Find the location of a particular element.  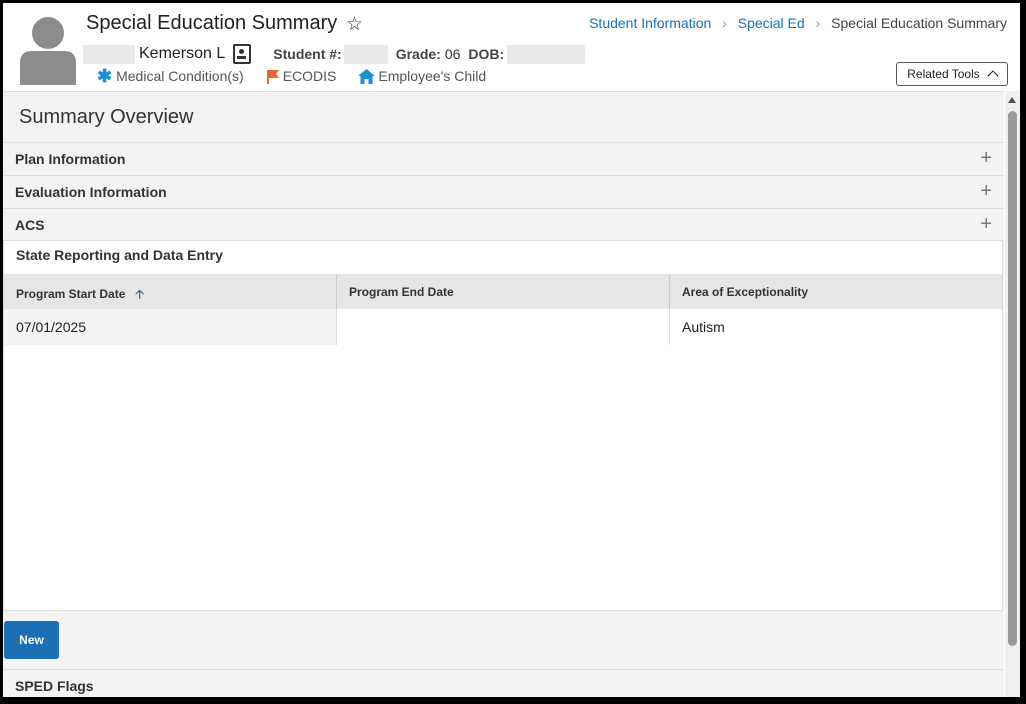

column-header-label: Program Start Date is located at coordinates (71, 294).